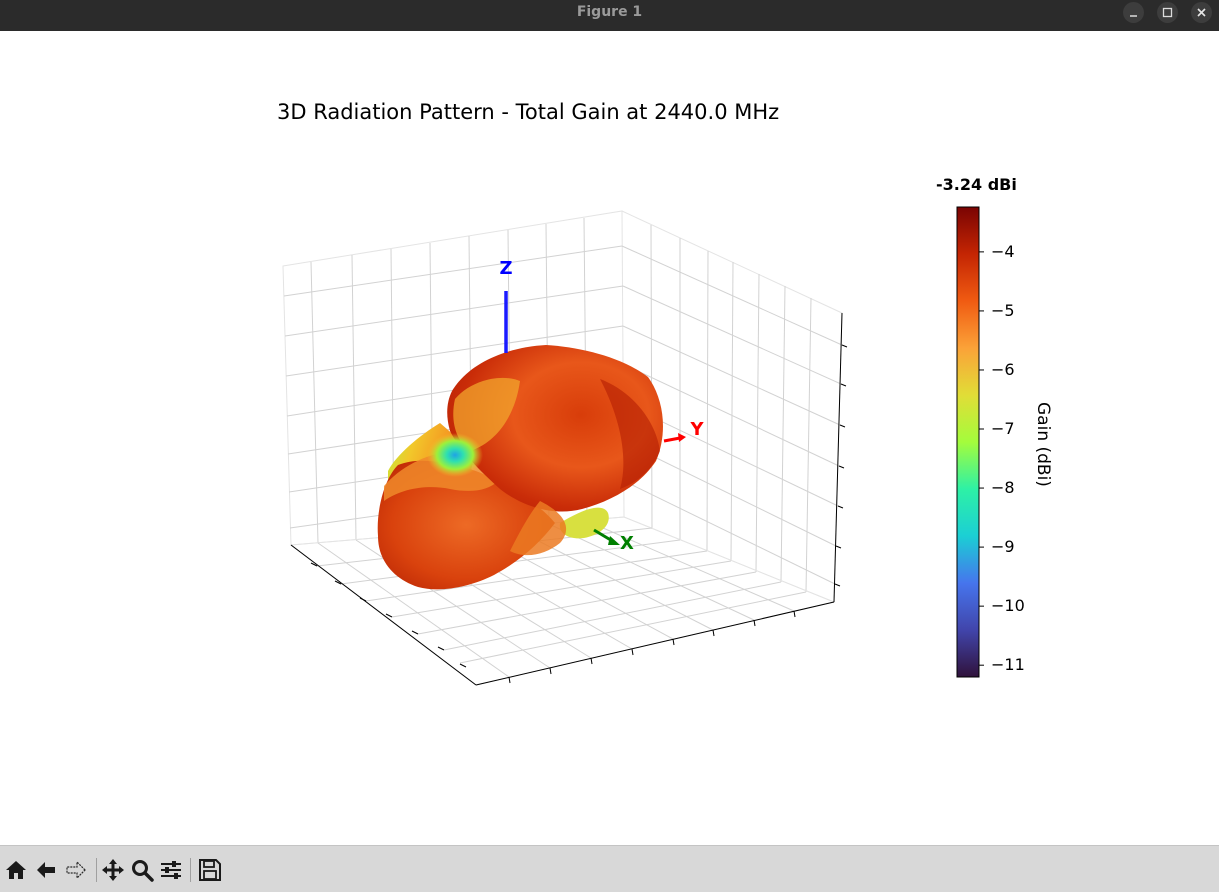  What do you see at coordinates (1003, 547) in the screenshot?
I see `colorbar-tick-label: −9` at bounding box center [1003, 547].